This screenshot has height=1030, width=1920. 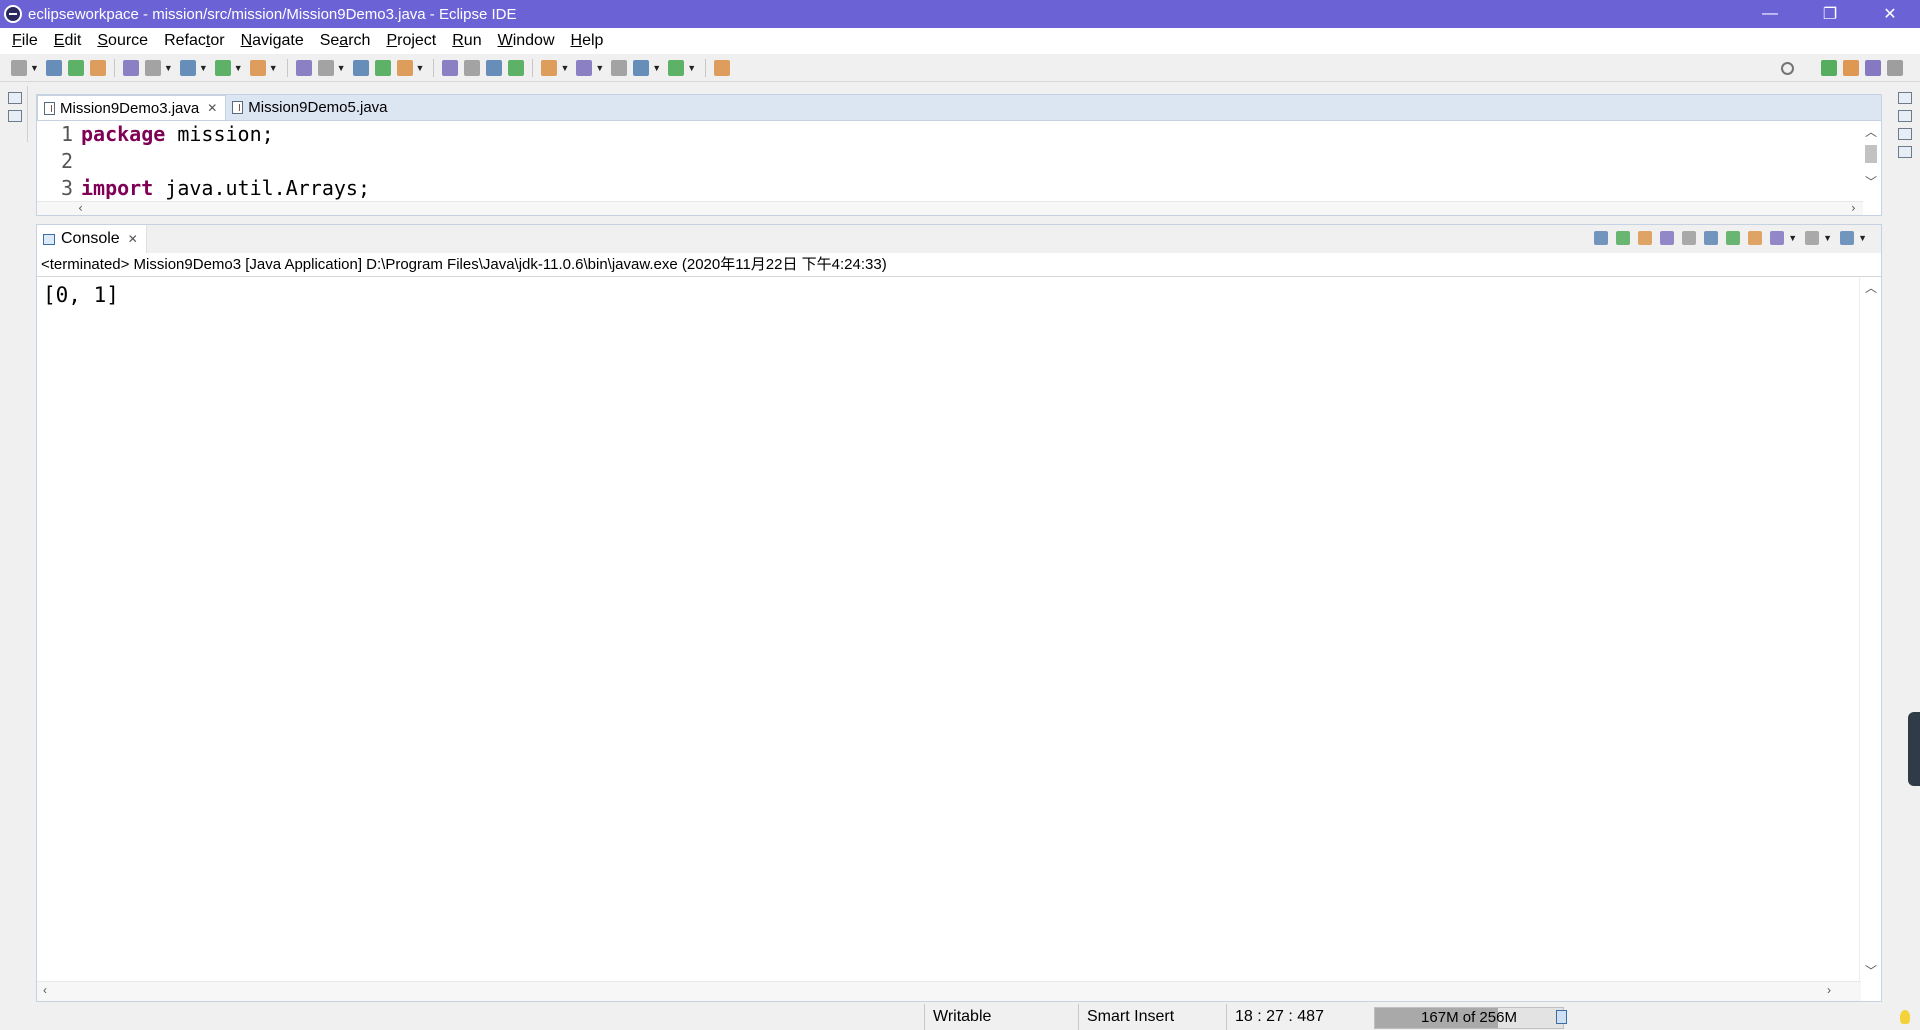 I want to click on clear-console-icon, so click(x=1667, y=238).